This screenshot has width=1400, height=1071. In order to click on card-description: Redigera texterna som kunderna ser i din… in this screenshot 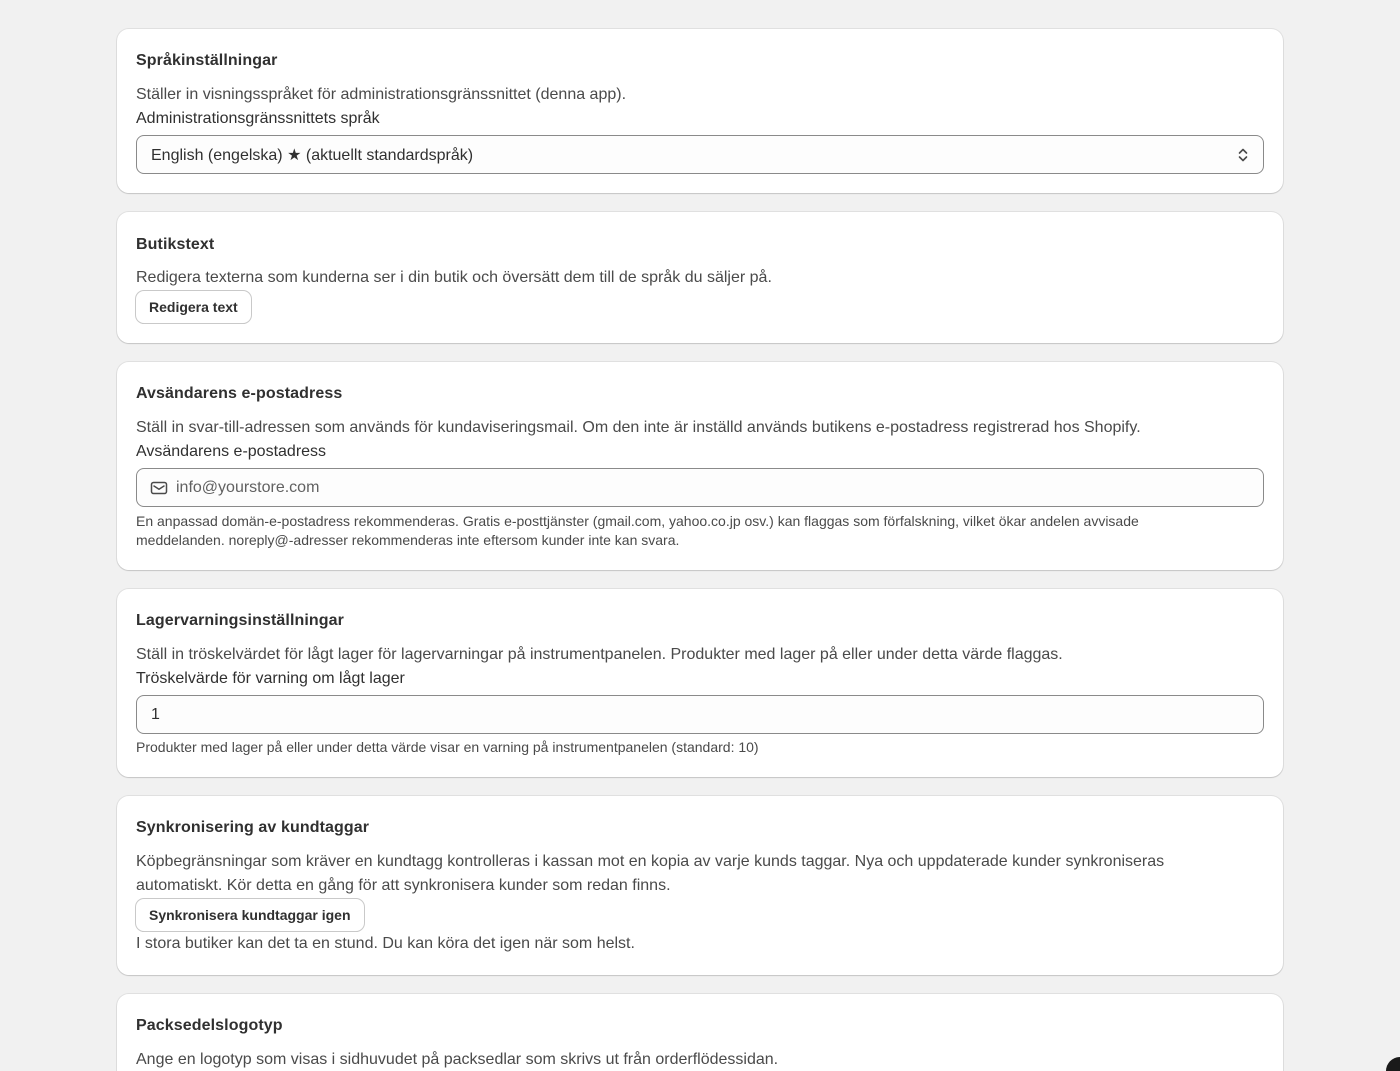, I will do `click(454, 277)`.